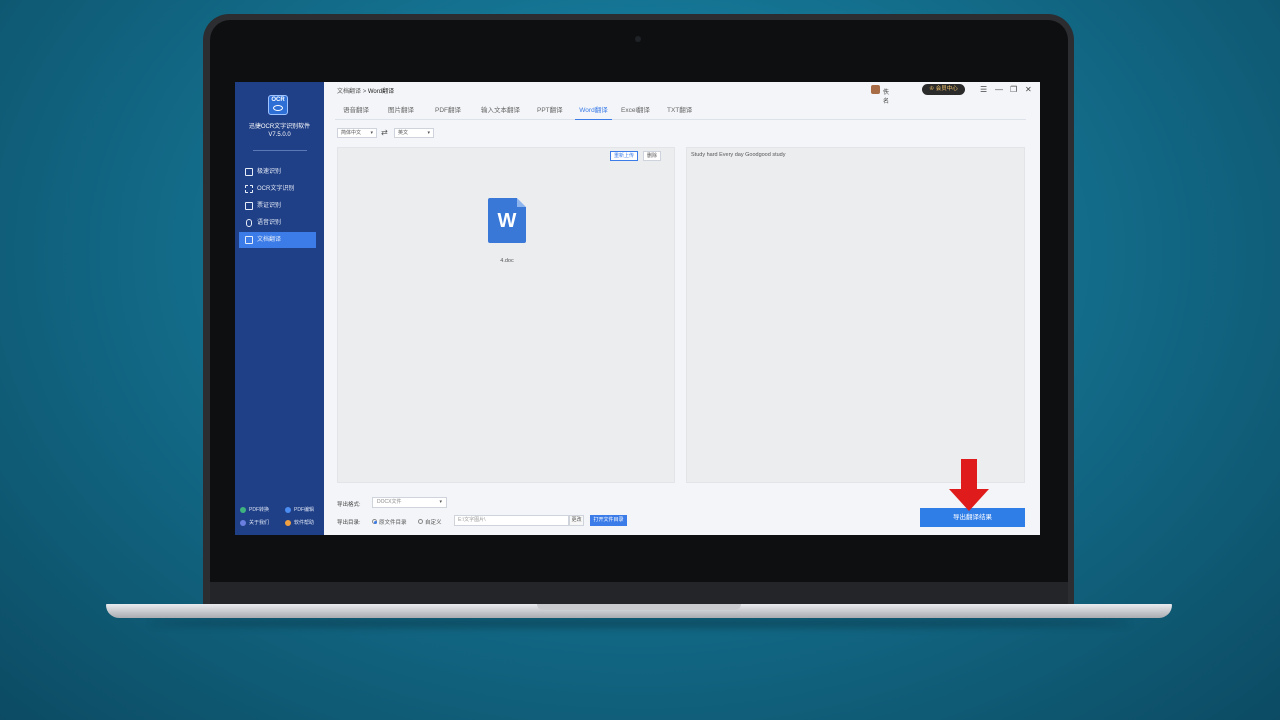 This screenshot has width=1280, height=720. What do you see at coordinates (356, 112) in the screenshot?
I see `tab-voice-translate: 语音翻译` at bounding box center [356, 112].